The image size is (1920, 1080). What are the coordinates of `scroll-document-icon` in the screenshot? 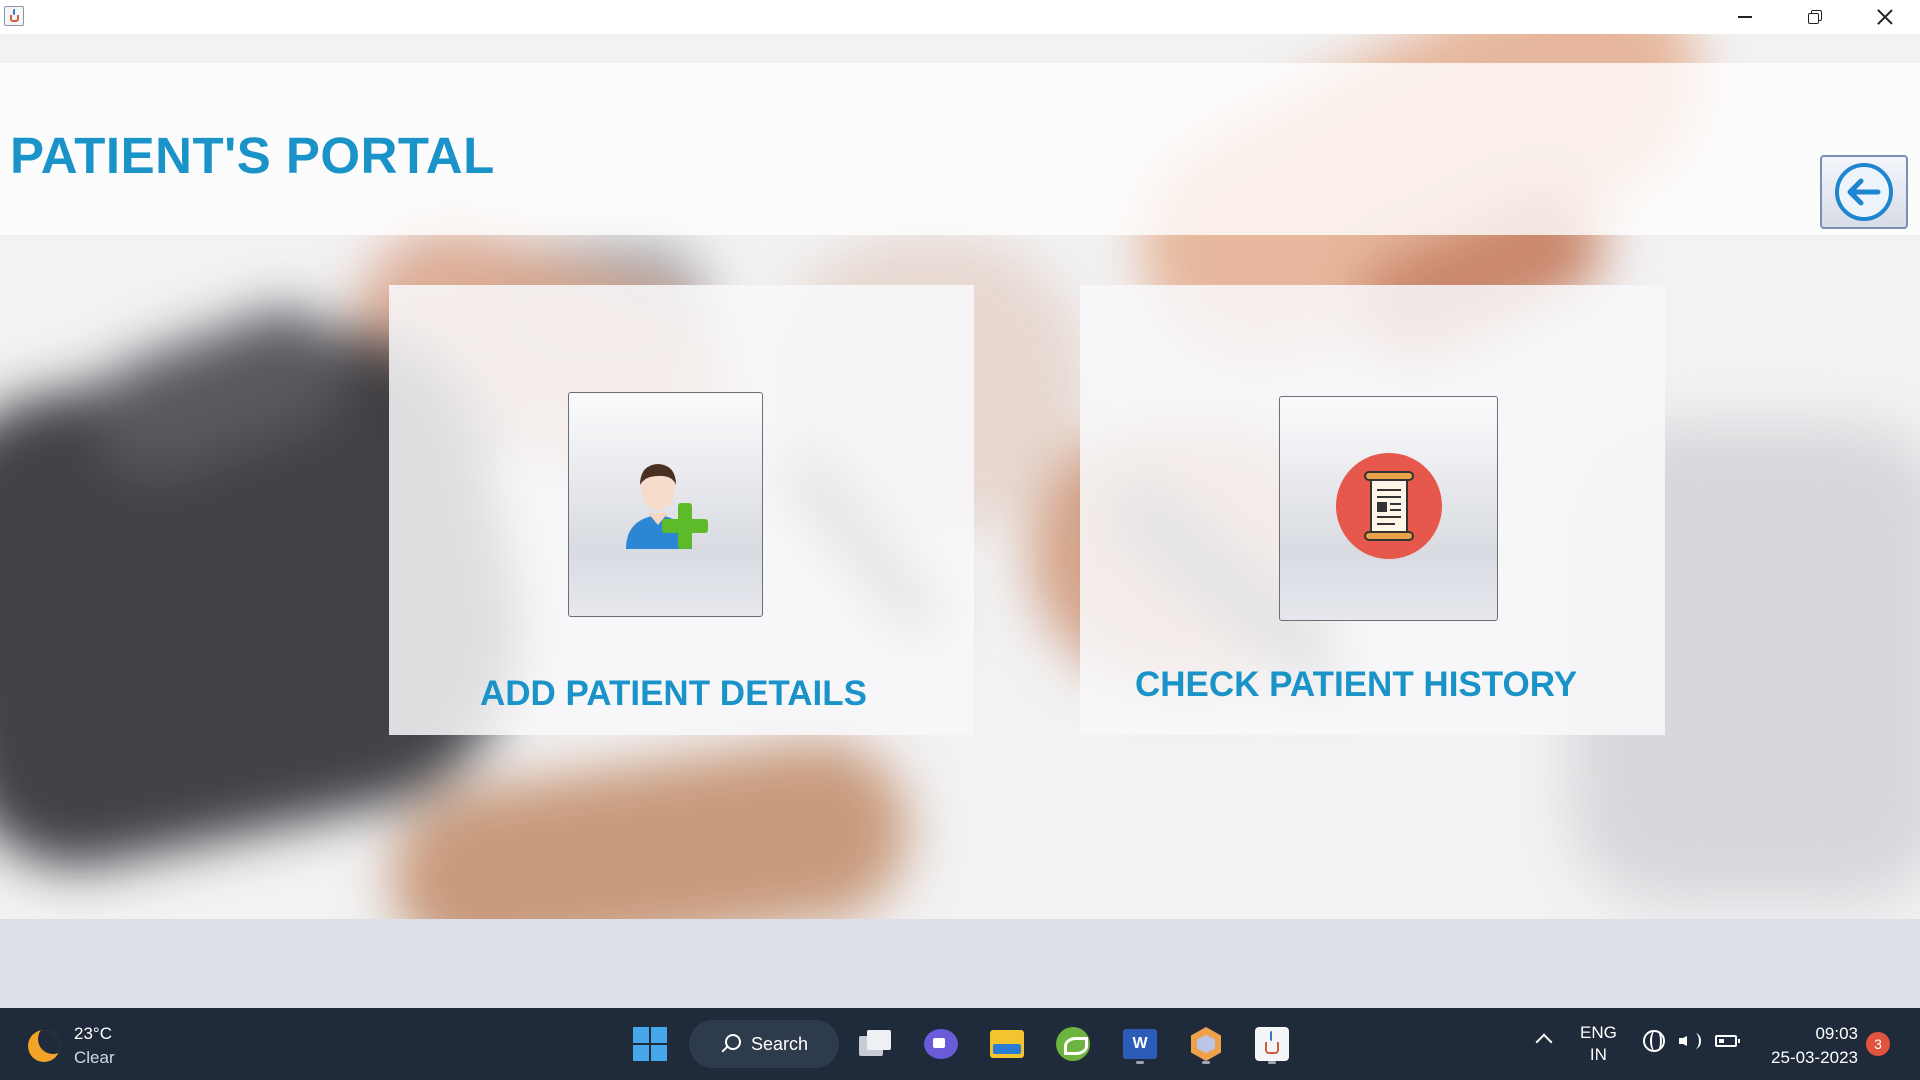 It's located at (1389, 508).